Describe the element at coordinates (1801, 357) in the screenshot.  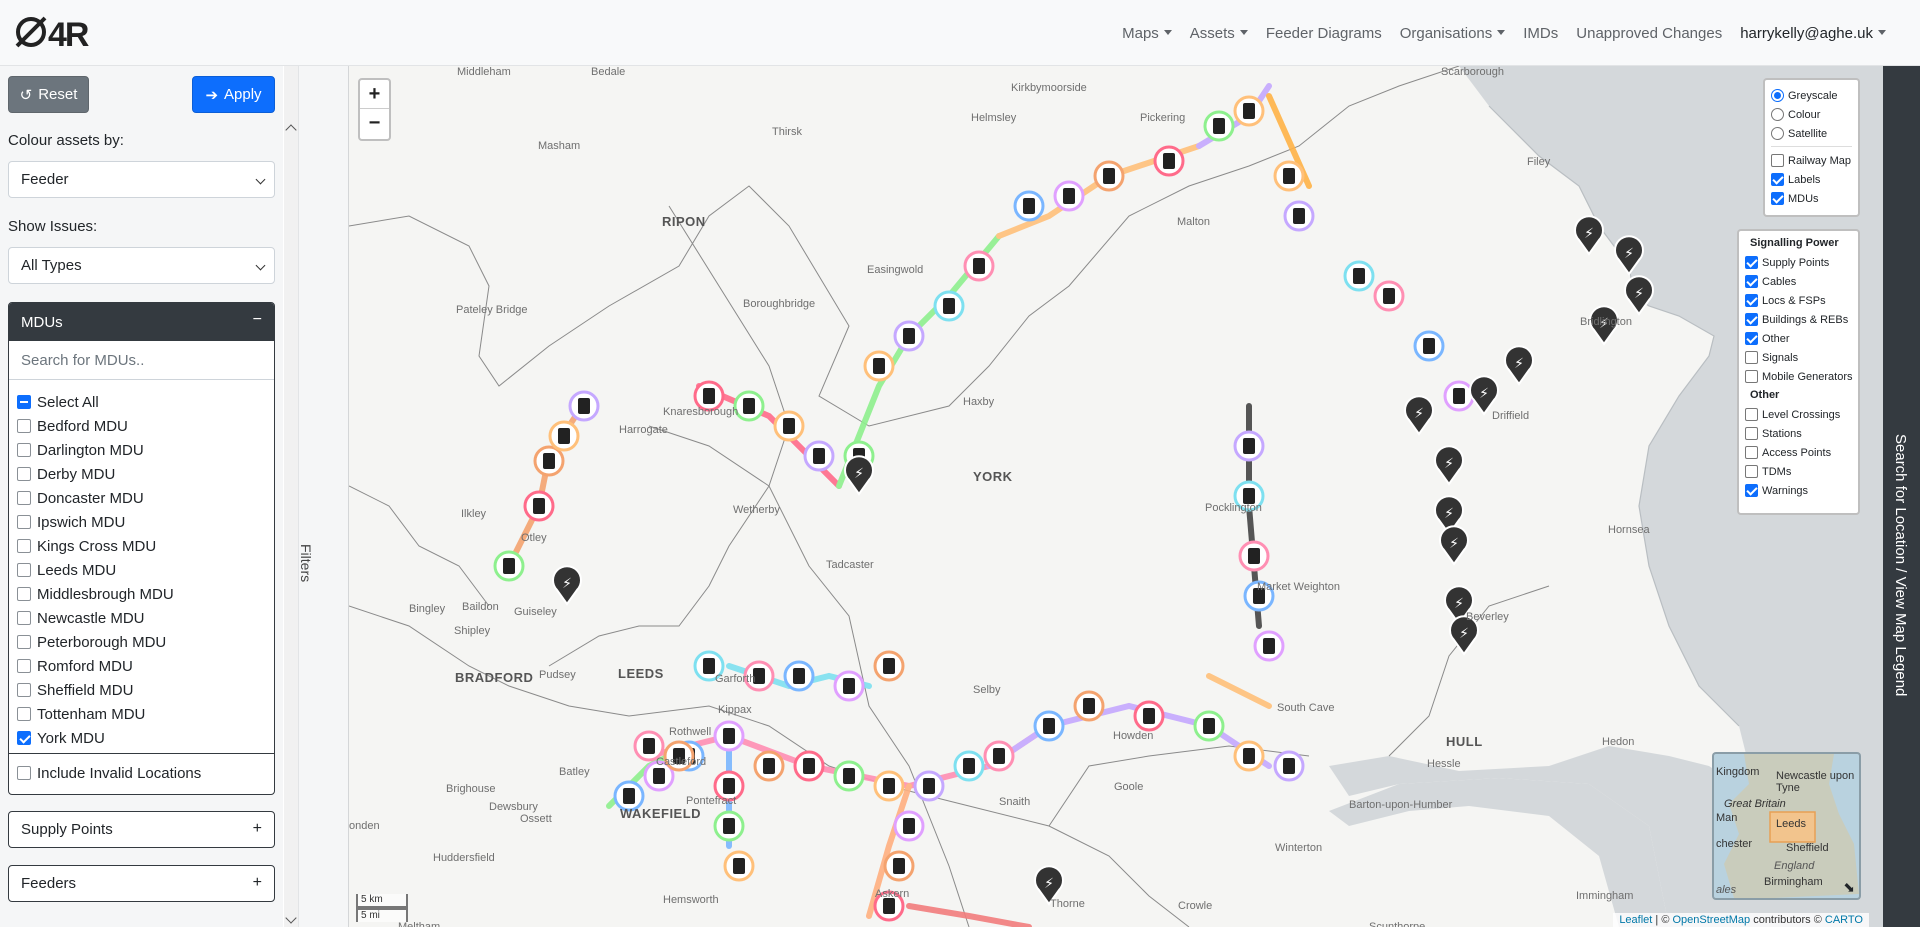
I see `signalling-row: Signals` at that location.